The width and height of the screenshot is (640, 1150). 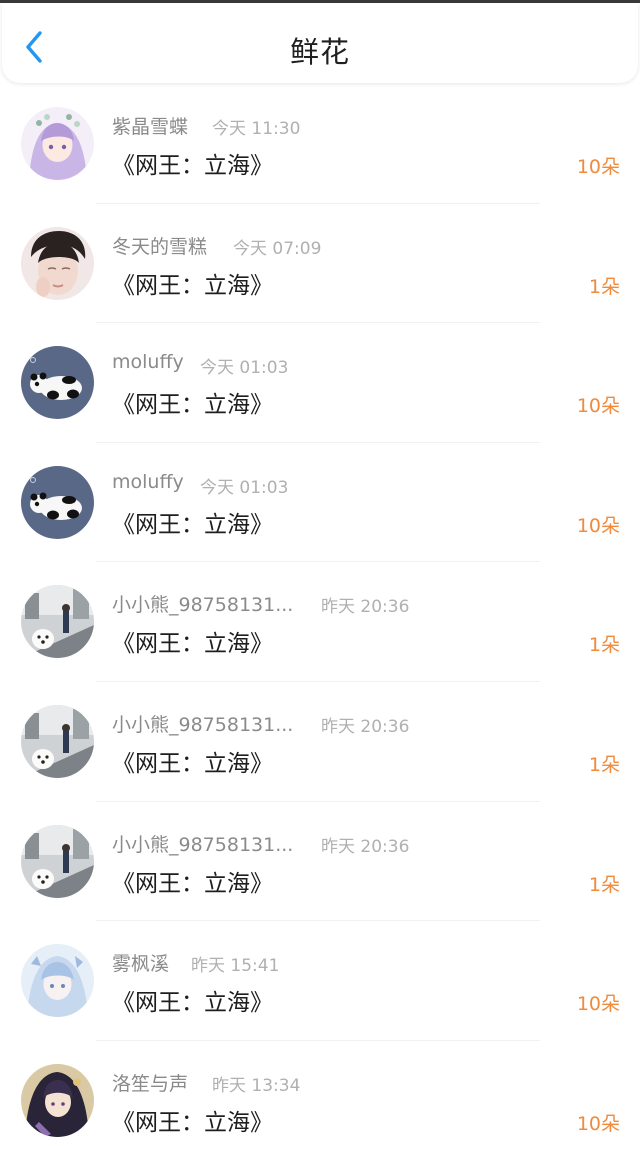 I want to click on timestamp: 今天 11:30, so click(x=256, y=129).